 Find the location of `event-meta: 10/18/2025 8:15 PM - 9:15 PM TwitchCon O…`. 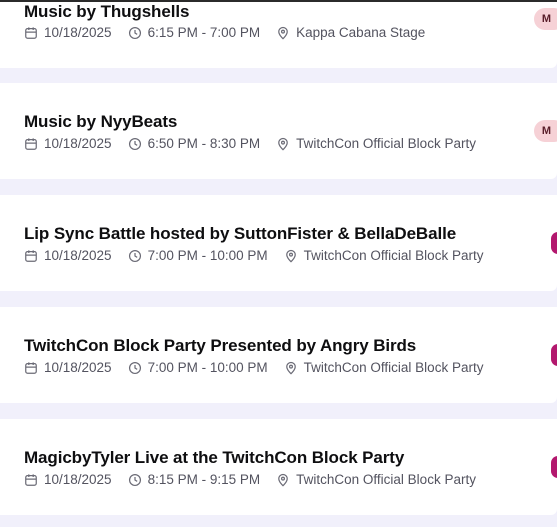

event-meta: 10/18/2025 8:15 PM - 9:15 PM TwitchCon O… is located at coordinates (258, 479).